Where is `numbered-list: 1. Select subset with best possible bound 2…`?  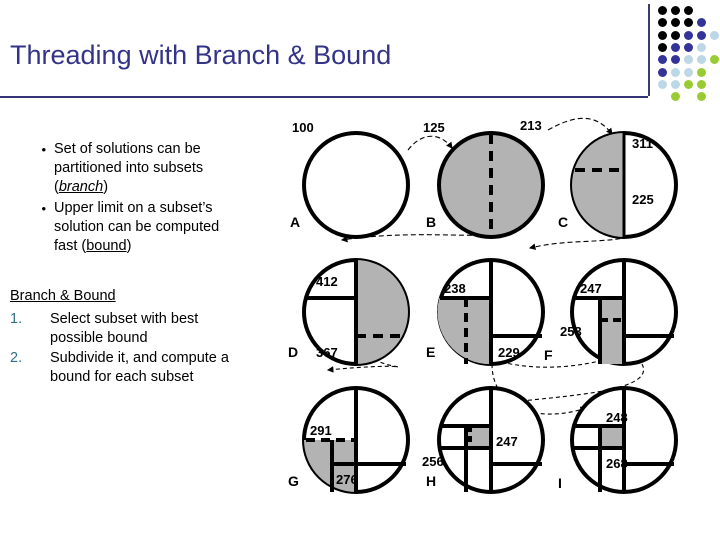
numbered-list: 1. Select subset with best possible bound 2… is located at coordinates (147, 349).